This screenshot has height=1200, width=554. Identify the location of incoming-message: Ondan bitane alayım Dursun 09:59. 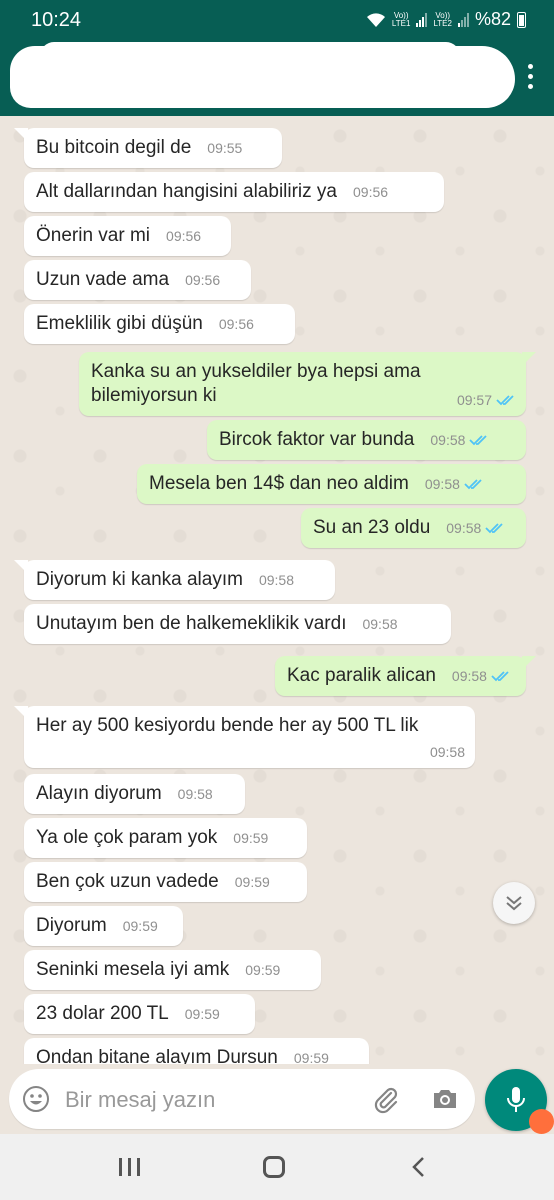
(196, 1051).